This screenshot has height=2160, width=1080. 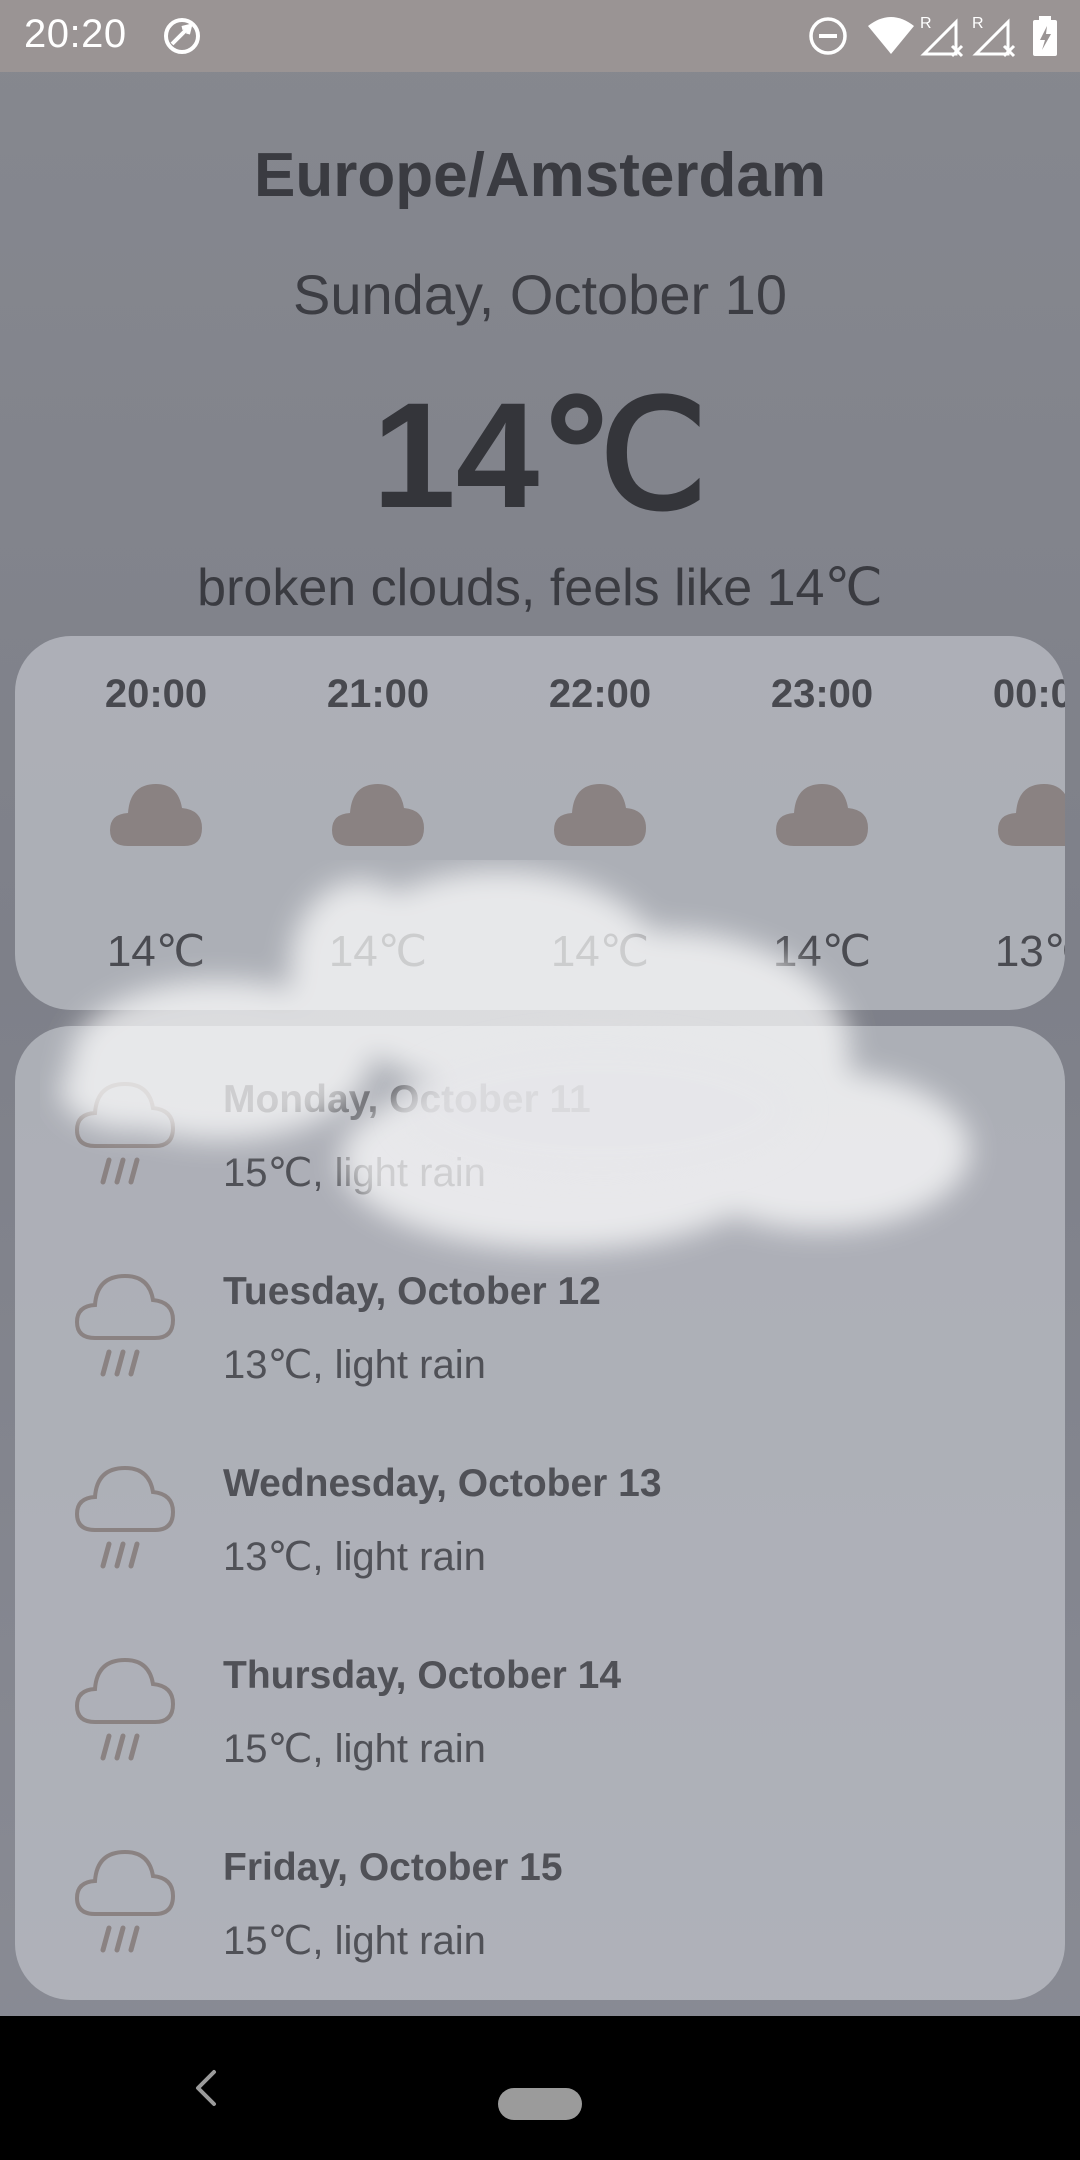 I want to click on wifi-icon, so click(x=891, y=35).